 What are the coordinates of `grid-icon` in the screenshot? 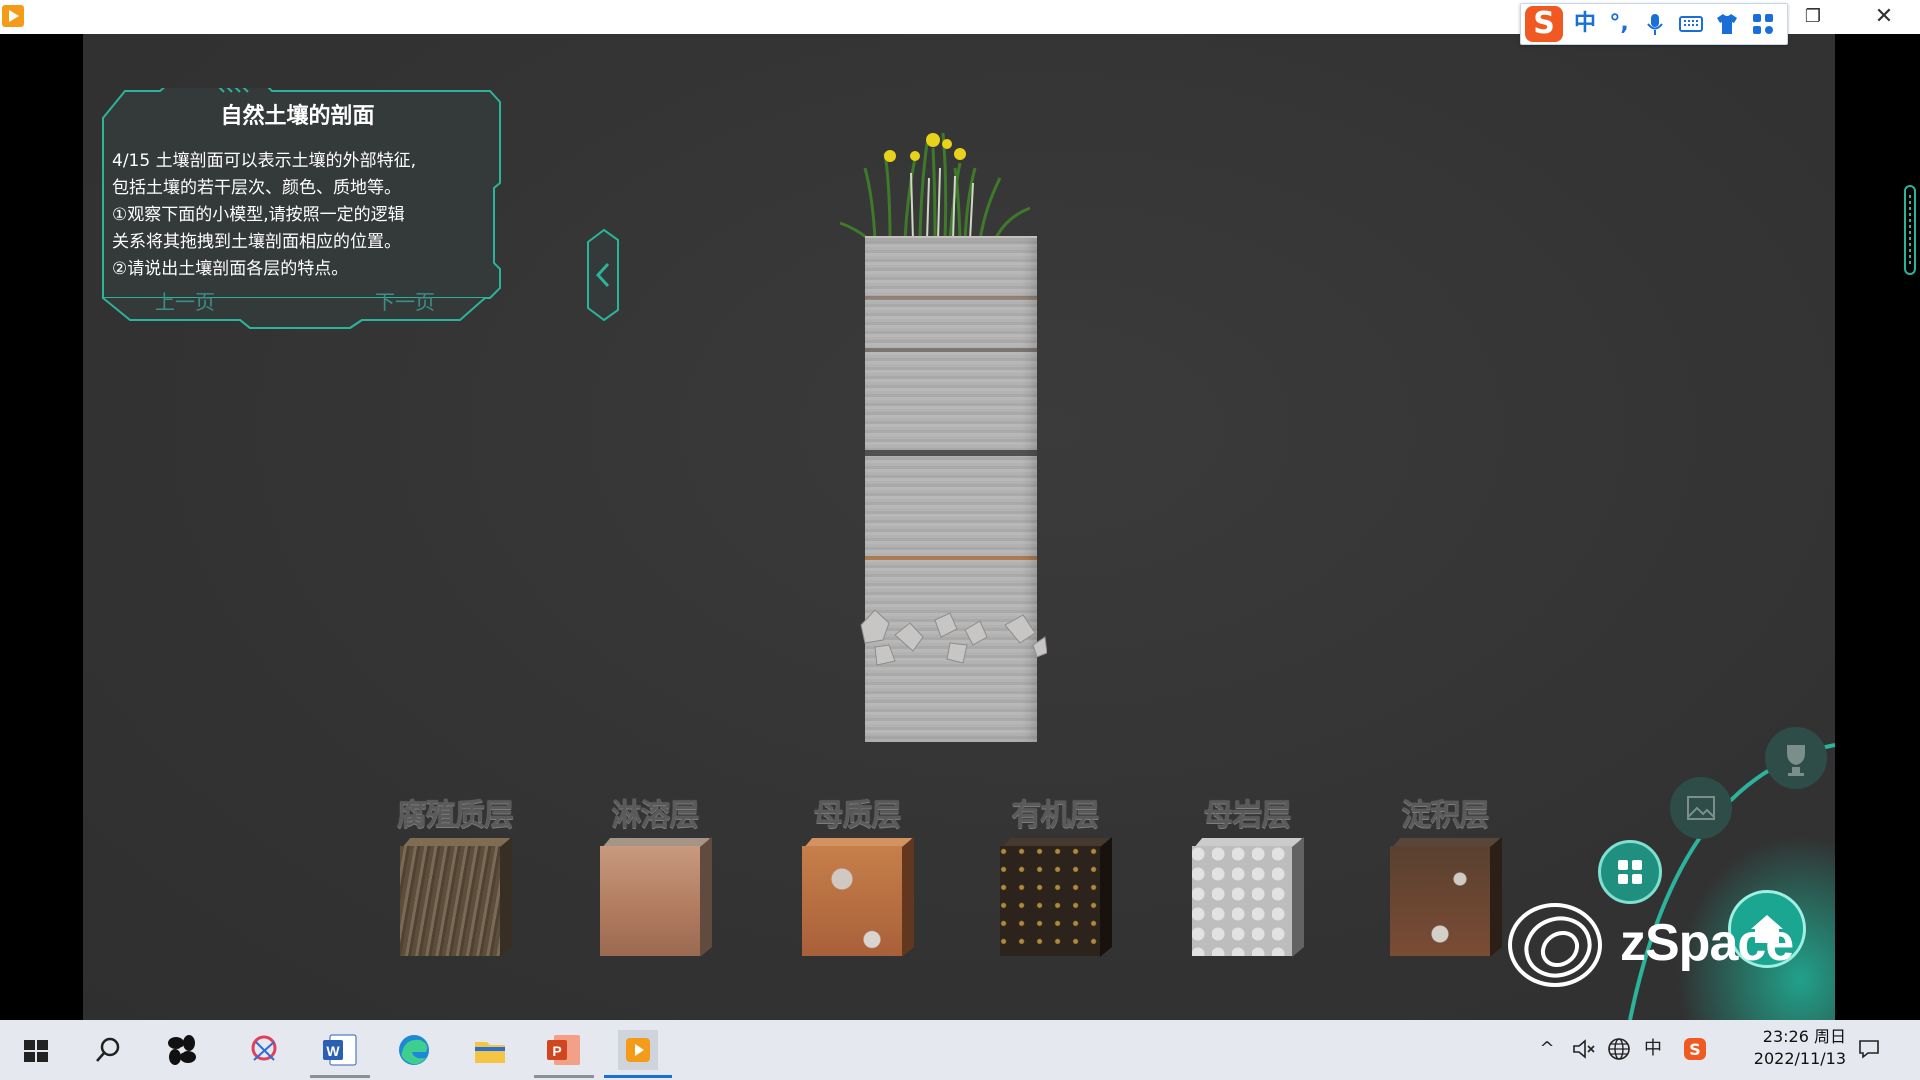 It's located at (1630, 872).